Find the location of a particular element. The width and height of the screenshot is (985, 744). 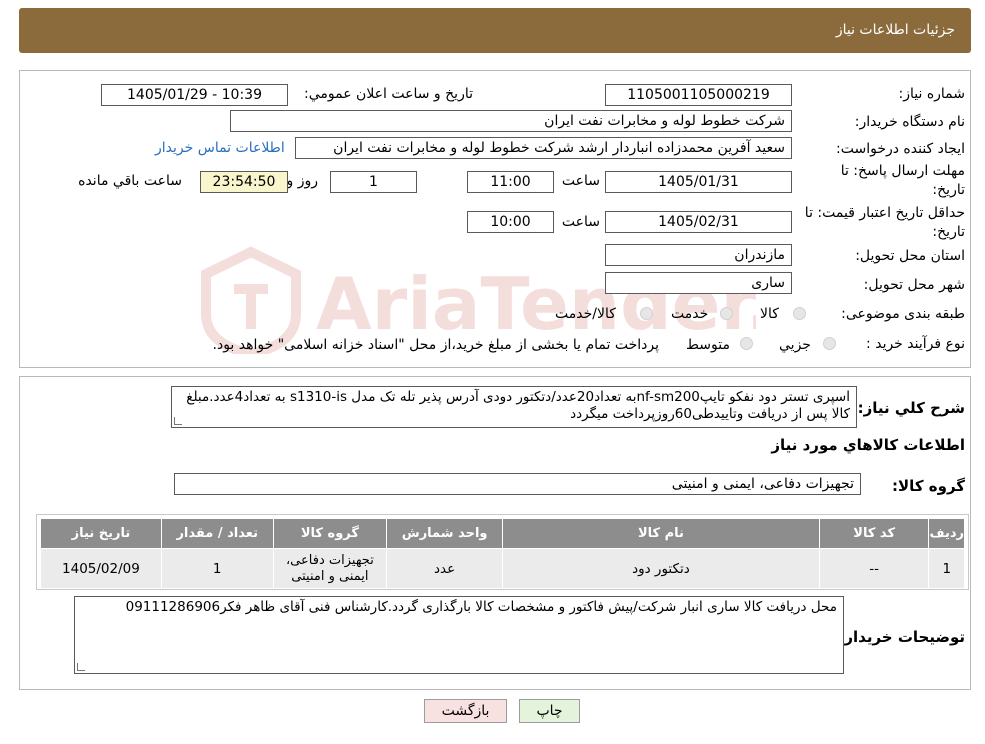

category-option-goods: کالا is located at coordinates (769, 314).